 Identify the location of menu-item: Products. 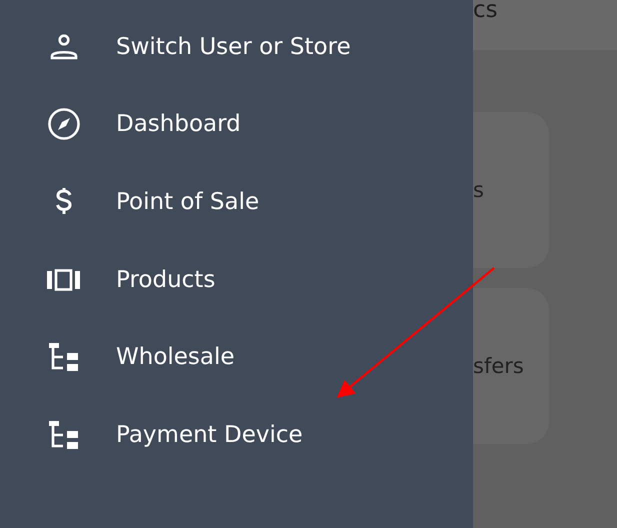
(236, 279).